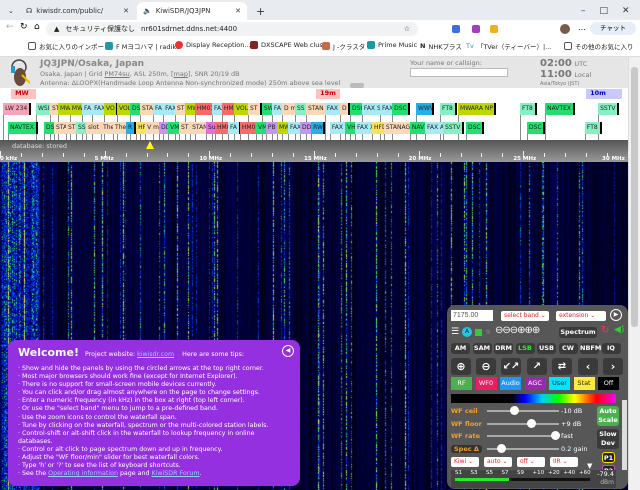 The height and width of the screenshot is (490, 640). Describe the element at coordinates (343, 46) in the screenshot. I see `bookmark-item: J -クラスタ` at that location.